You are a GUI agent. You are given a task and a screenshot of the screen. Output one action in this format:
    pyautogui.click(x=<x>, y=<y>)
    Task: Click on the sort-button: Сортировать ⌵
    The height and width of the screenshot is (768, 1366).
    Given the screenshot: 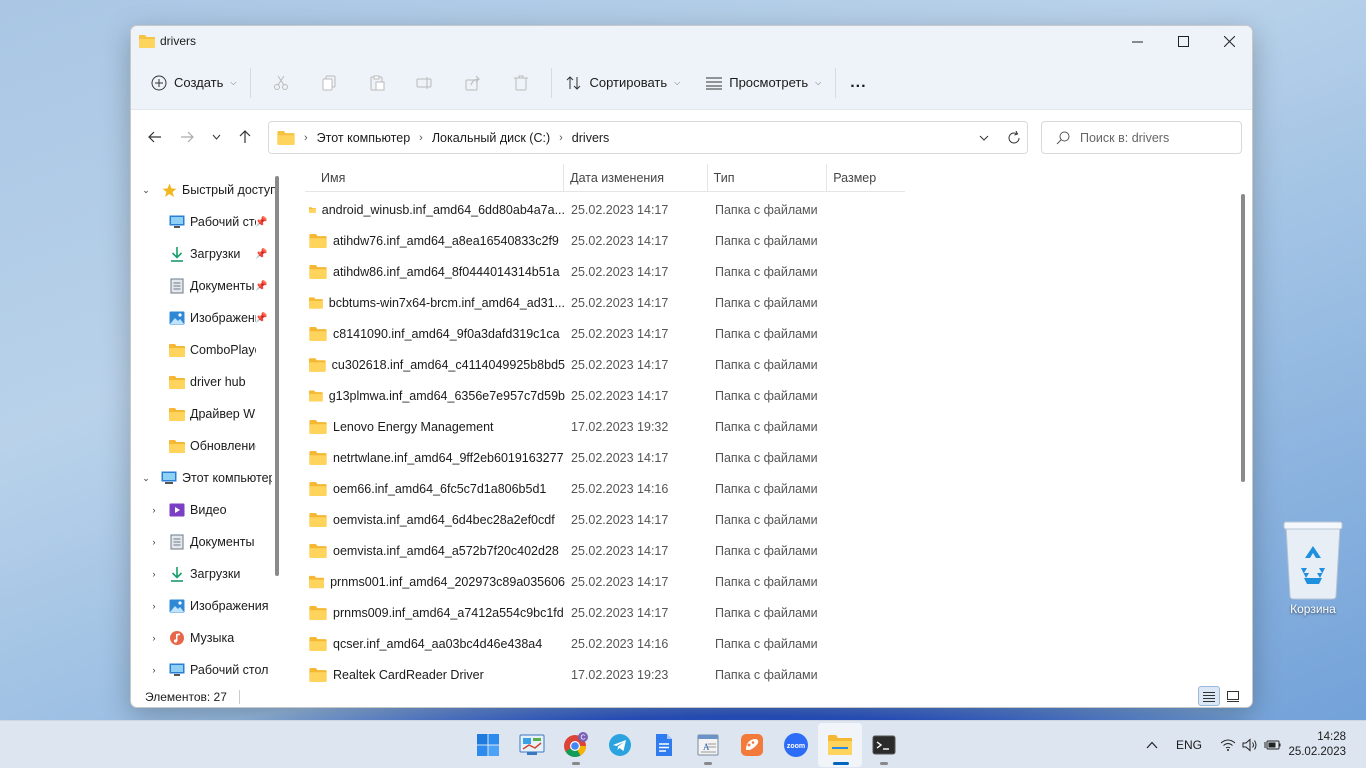 What is the action you would take?
    pyautogui.click(x=623, y=83)
    